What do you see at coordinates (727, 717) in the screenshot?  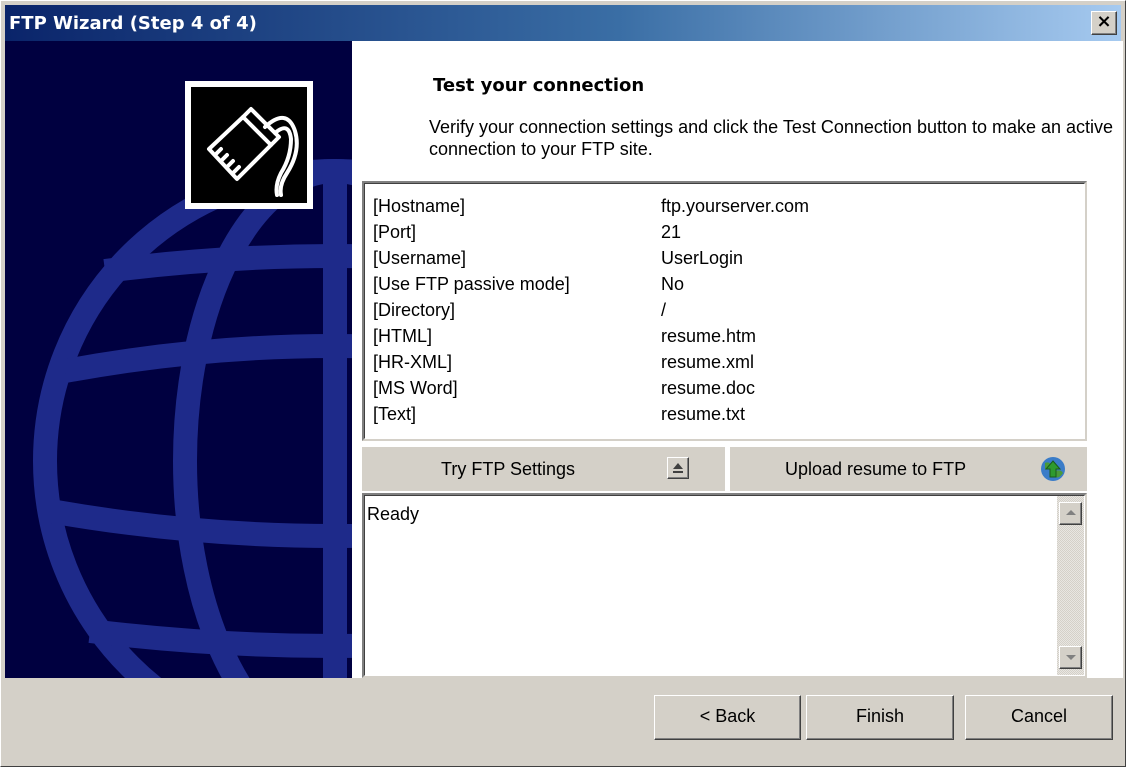 I see `back-button: < Back` at bounding box center [727, 717].